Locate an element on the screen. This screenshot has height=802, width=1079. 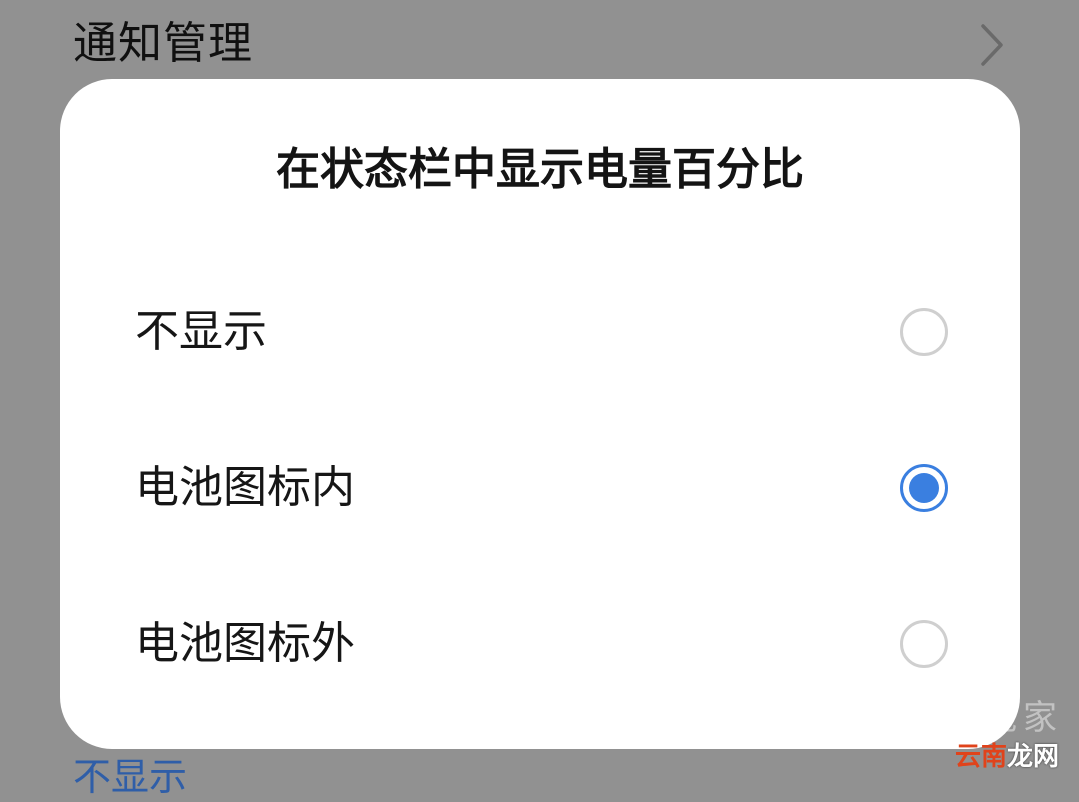
dialog-title: 在状态栏中显示电量百分比 is located at coordinates (540, 169).